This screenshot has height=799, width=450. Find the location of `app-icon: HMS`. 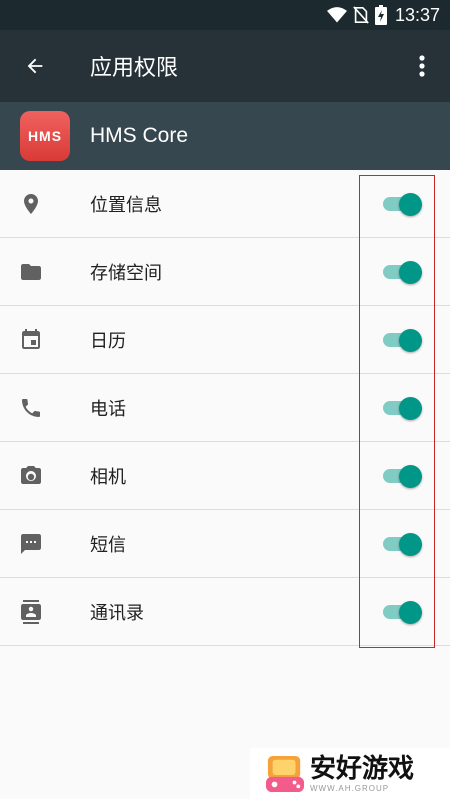

app-icon: HMS is located at coordinates (45, 136).